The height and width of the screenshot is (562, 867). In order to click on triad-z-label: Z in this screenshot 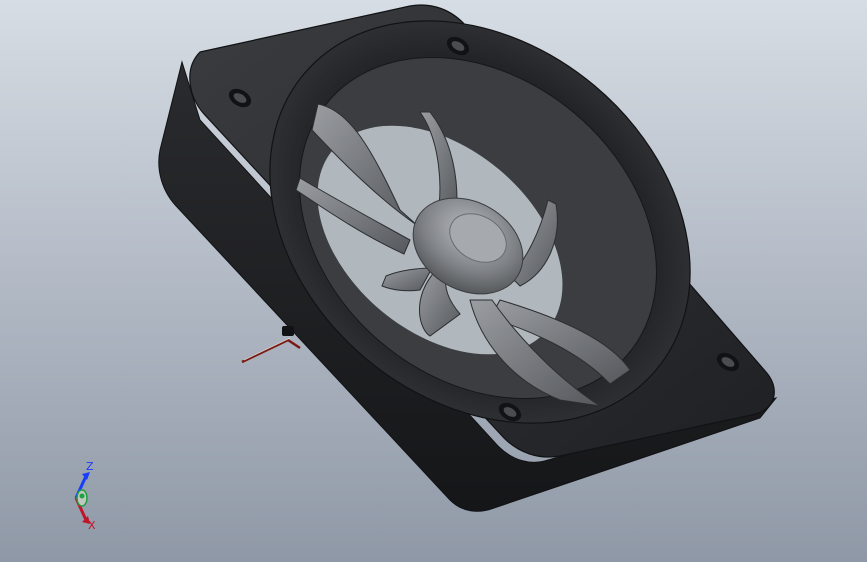, I will do `click(90, 466)`.